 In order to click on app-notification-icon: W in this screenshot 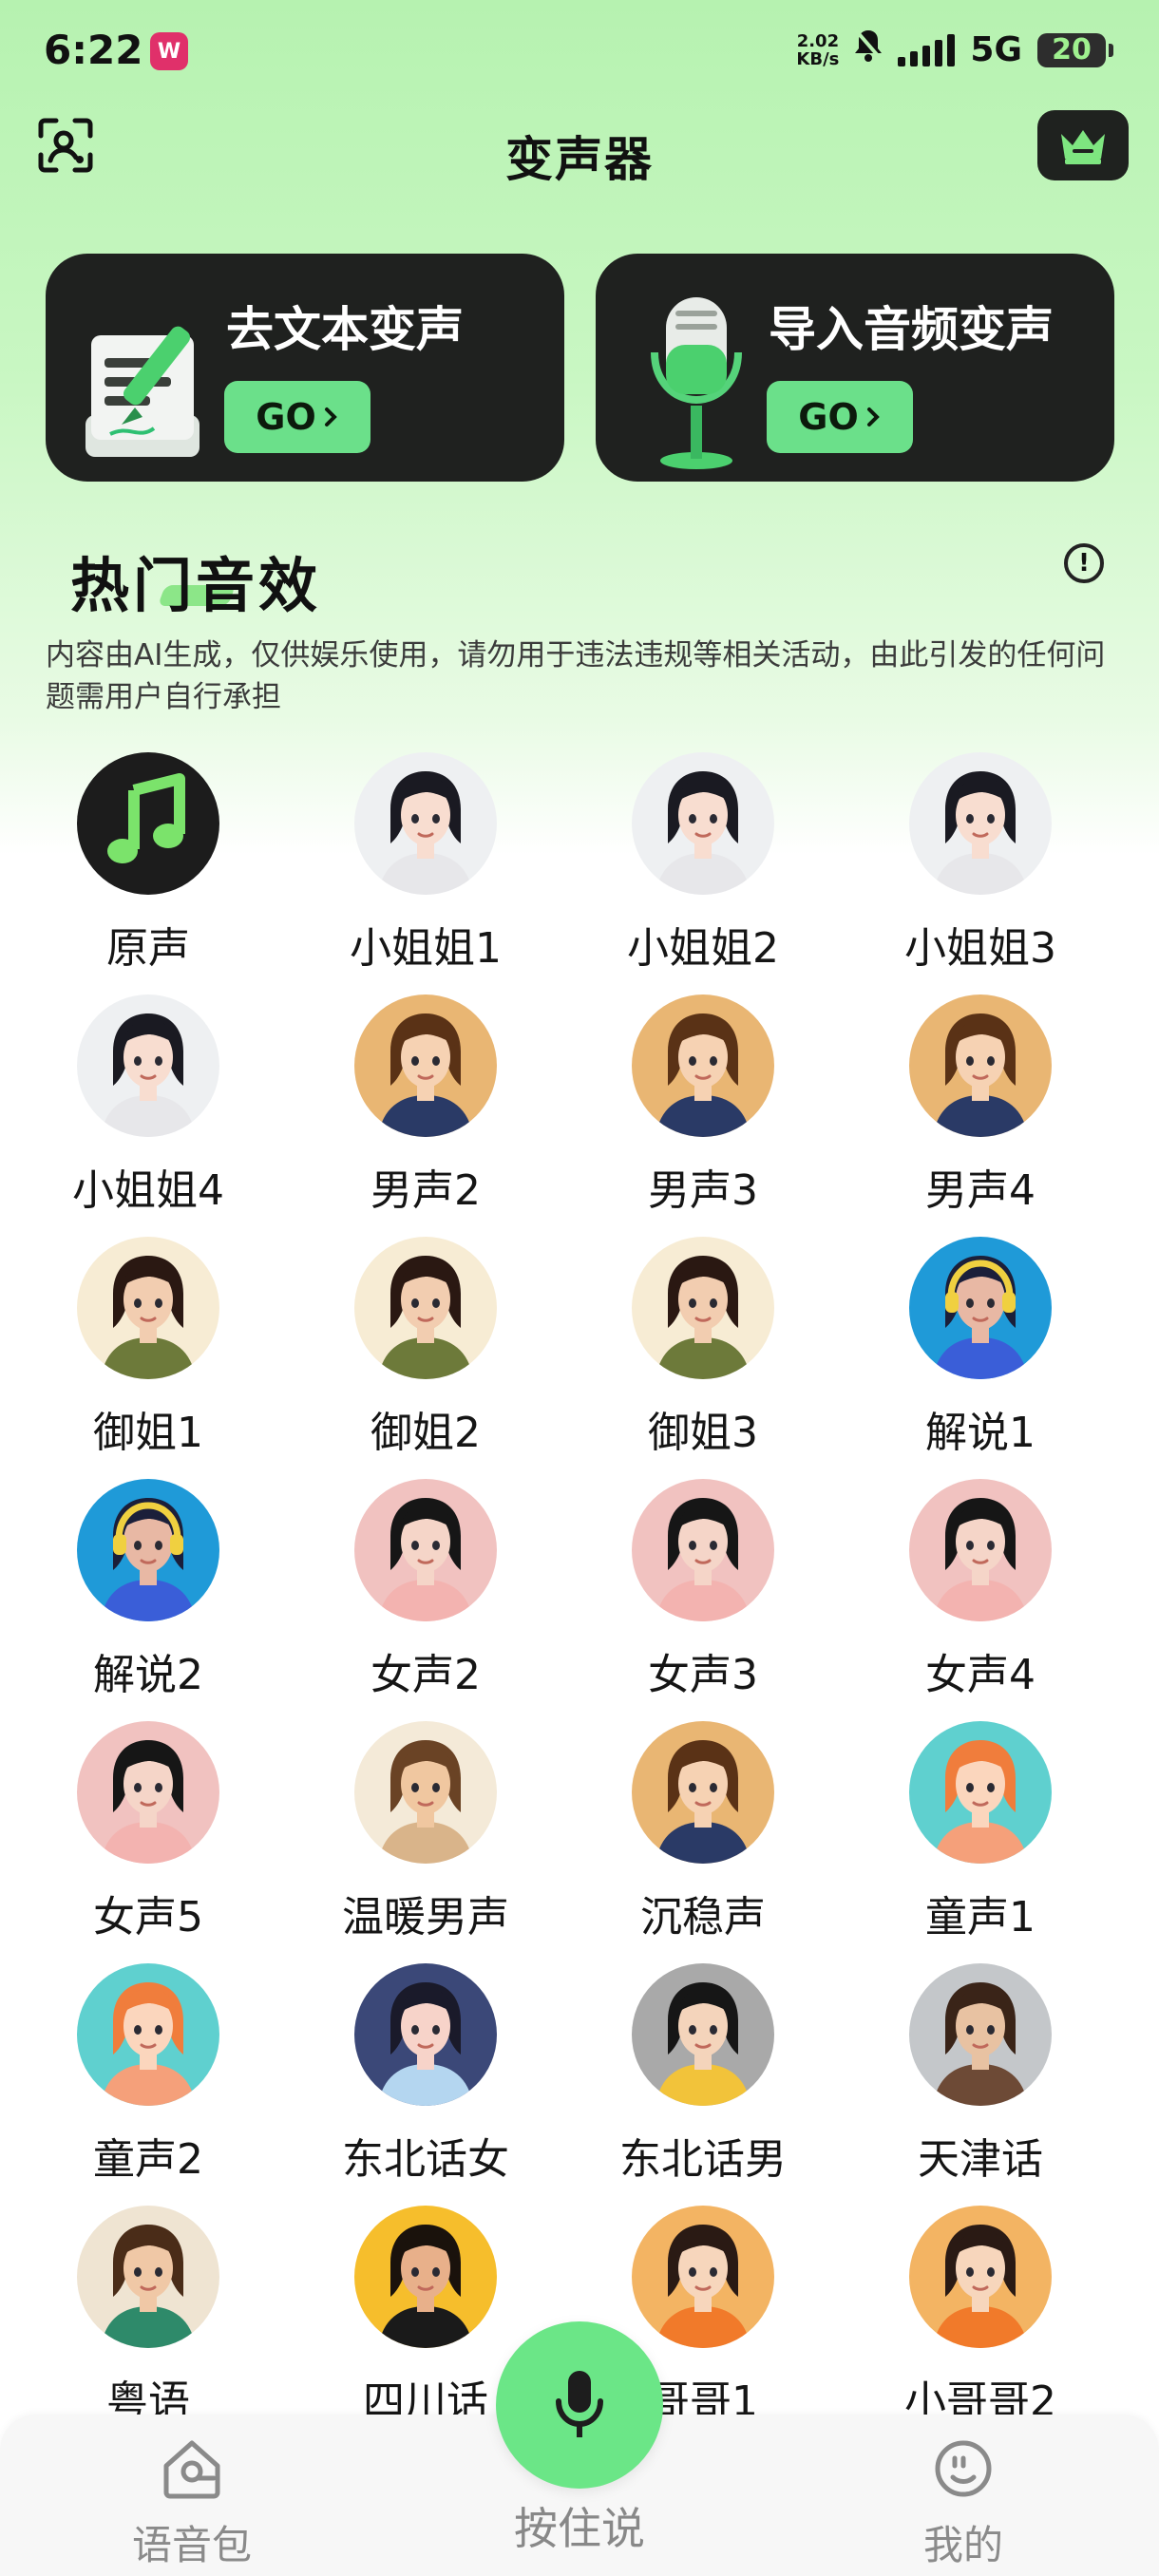, I will do `click(169, 51)`.